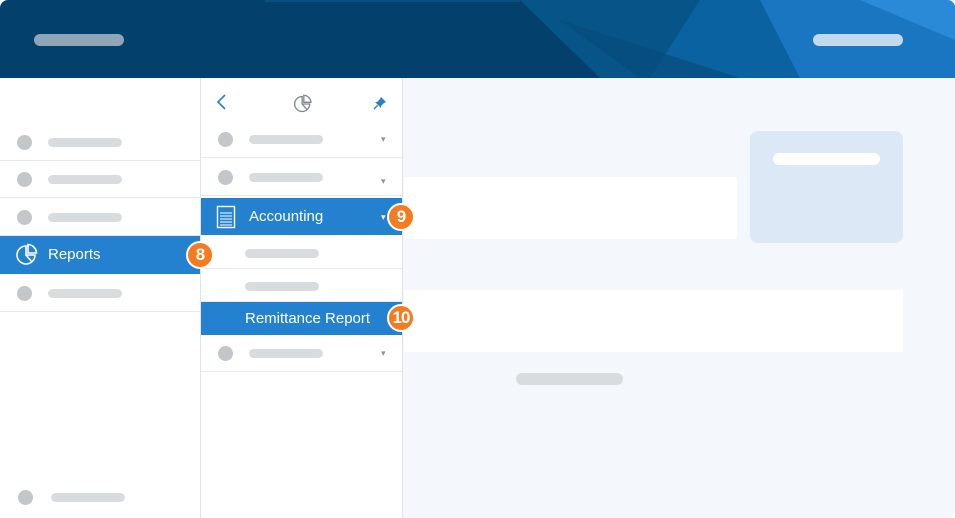  I want to click on callout-badge-remittance: 10, so click(401, 318).